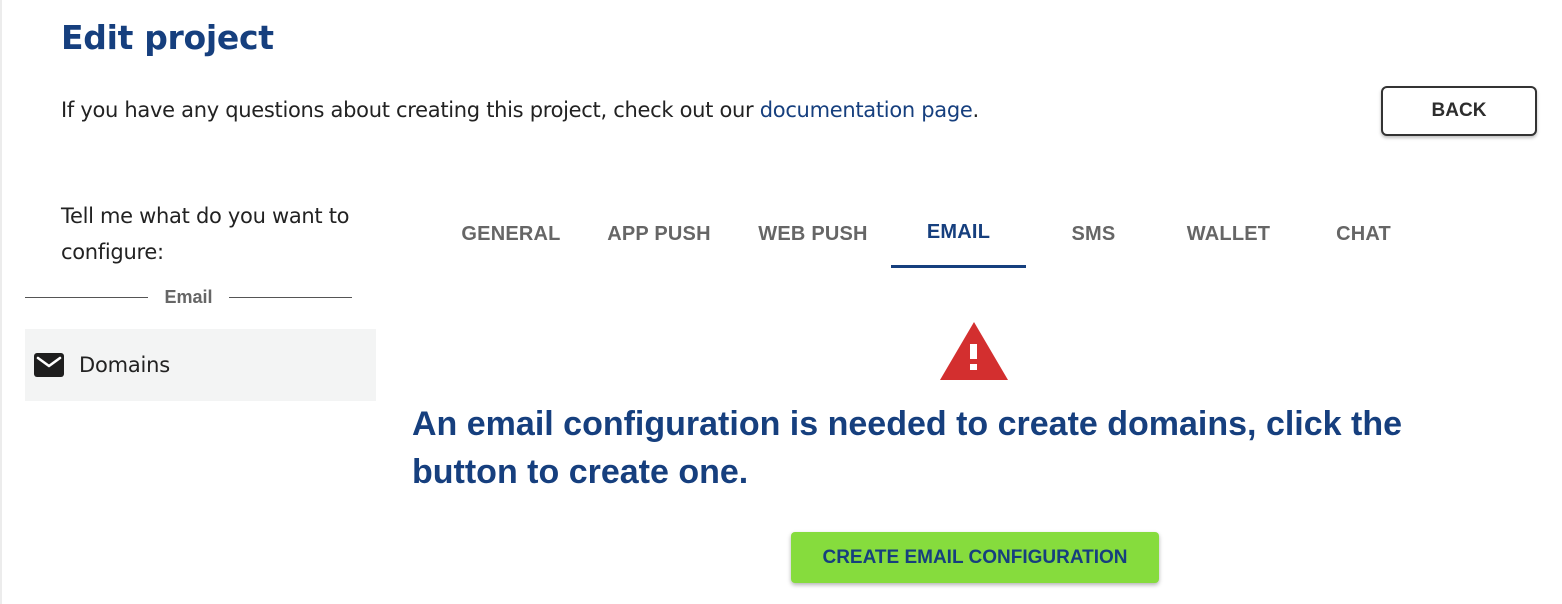  Describe the element at coordinates (813, 234) in the screenshot. I see `tab-web-push: WEB PUSH` at that location.